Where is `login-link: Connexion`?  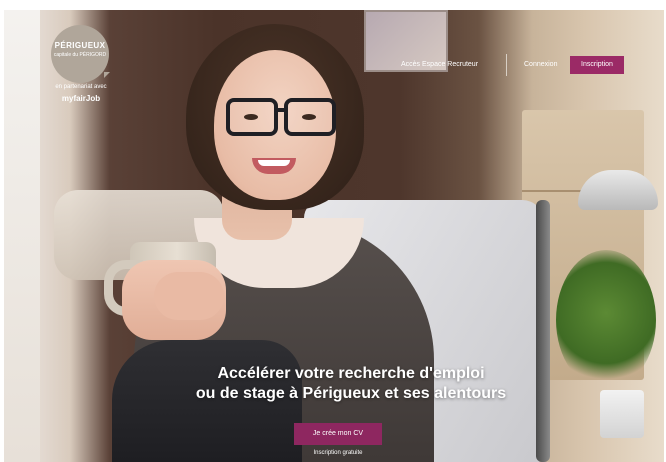
login-link: Connexion is located at coordinates (540, 64).